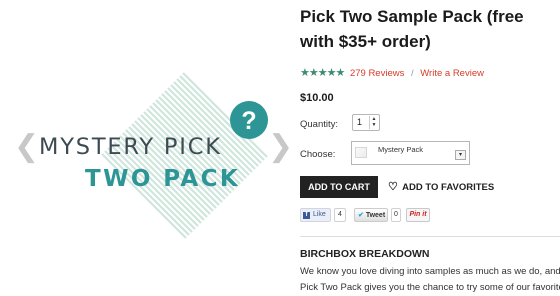 The height and width of the screenshot is (296, 560). I want to click on heart-icon: ♡, so click(393, 187).